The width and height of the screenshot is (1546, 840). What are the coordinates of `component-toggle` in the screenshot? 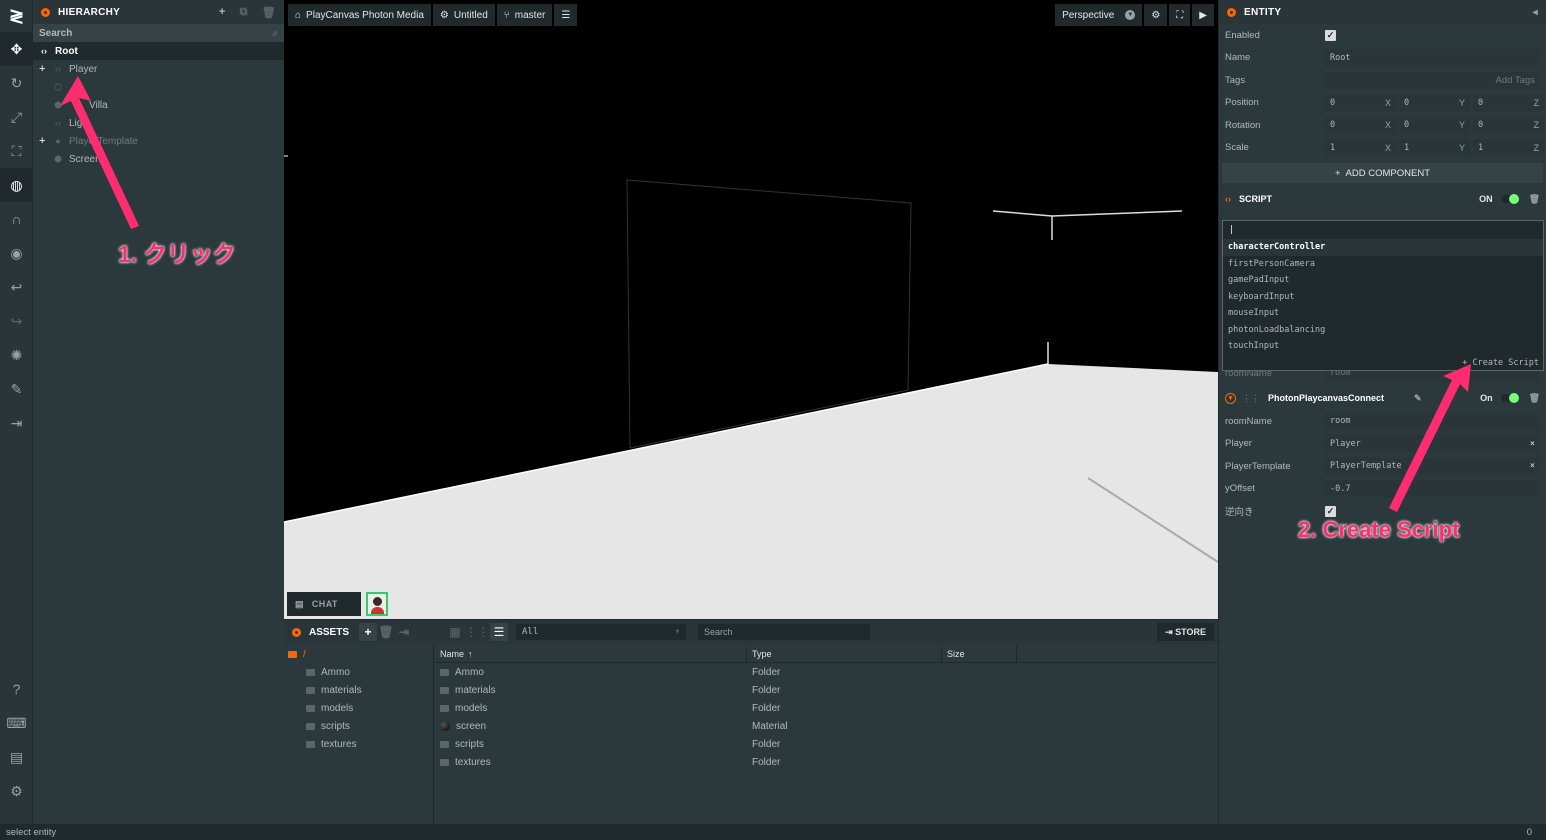 It's located at (1509, 398).